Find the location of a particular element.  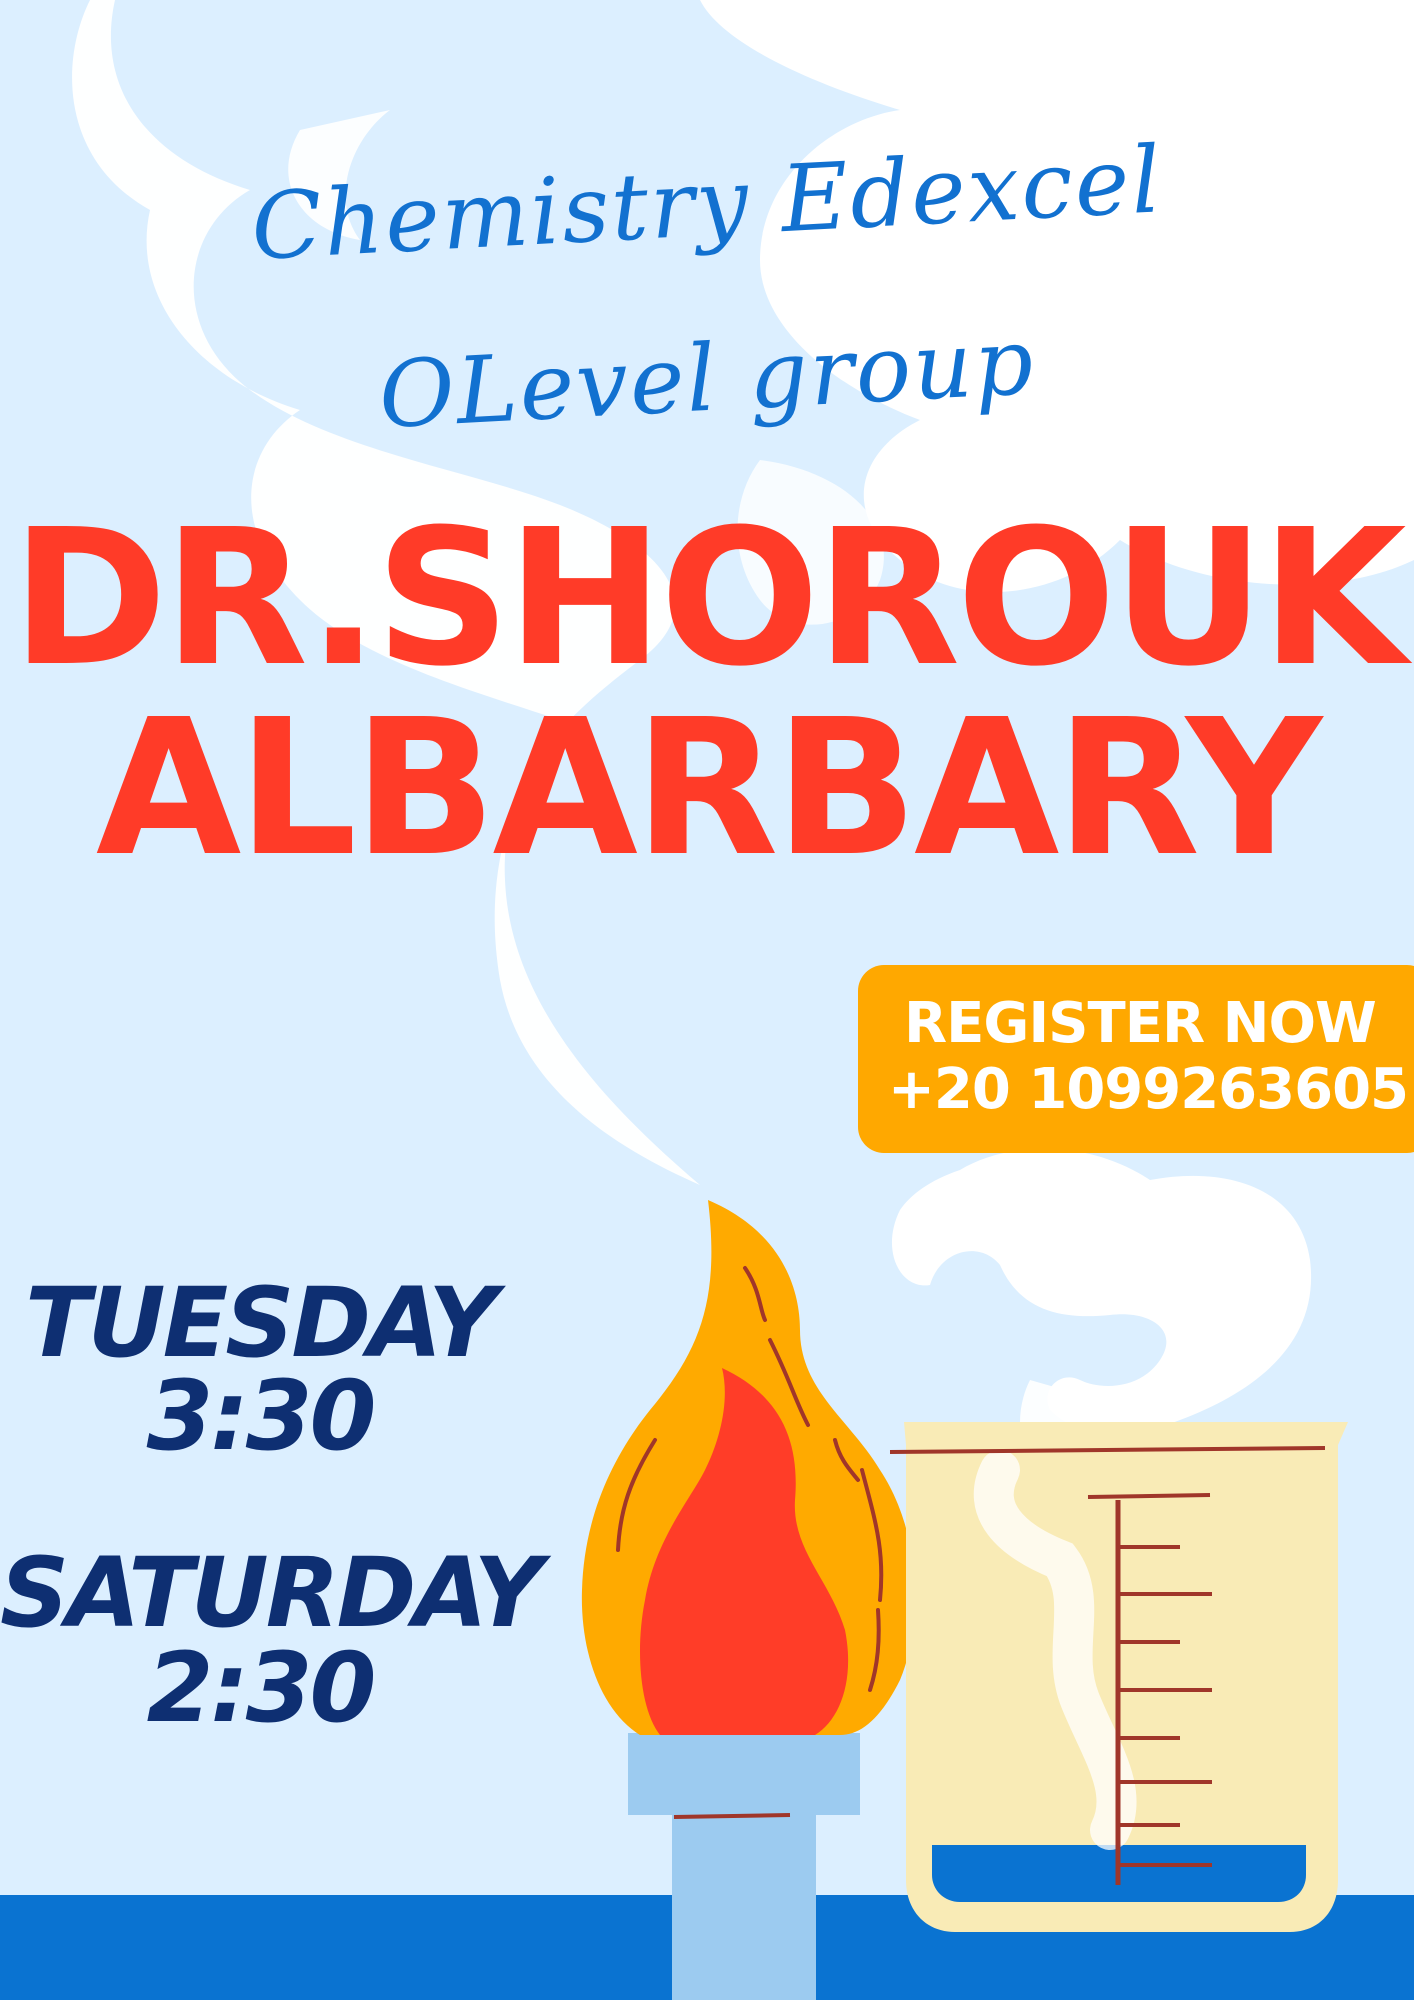

beaker-icon is located at coordinates (1118, 1677).